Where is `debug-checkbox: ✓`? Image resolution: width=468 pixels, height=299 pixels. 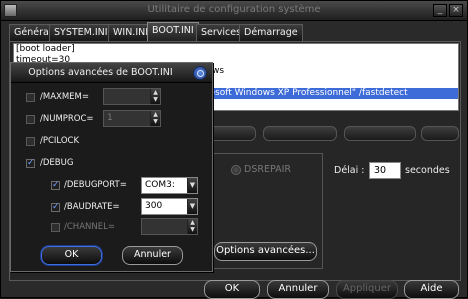 debug-checkbox: ✓ is located at coordinates (30, 163).